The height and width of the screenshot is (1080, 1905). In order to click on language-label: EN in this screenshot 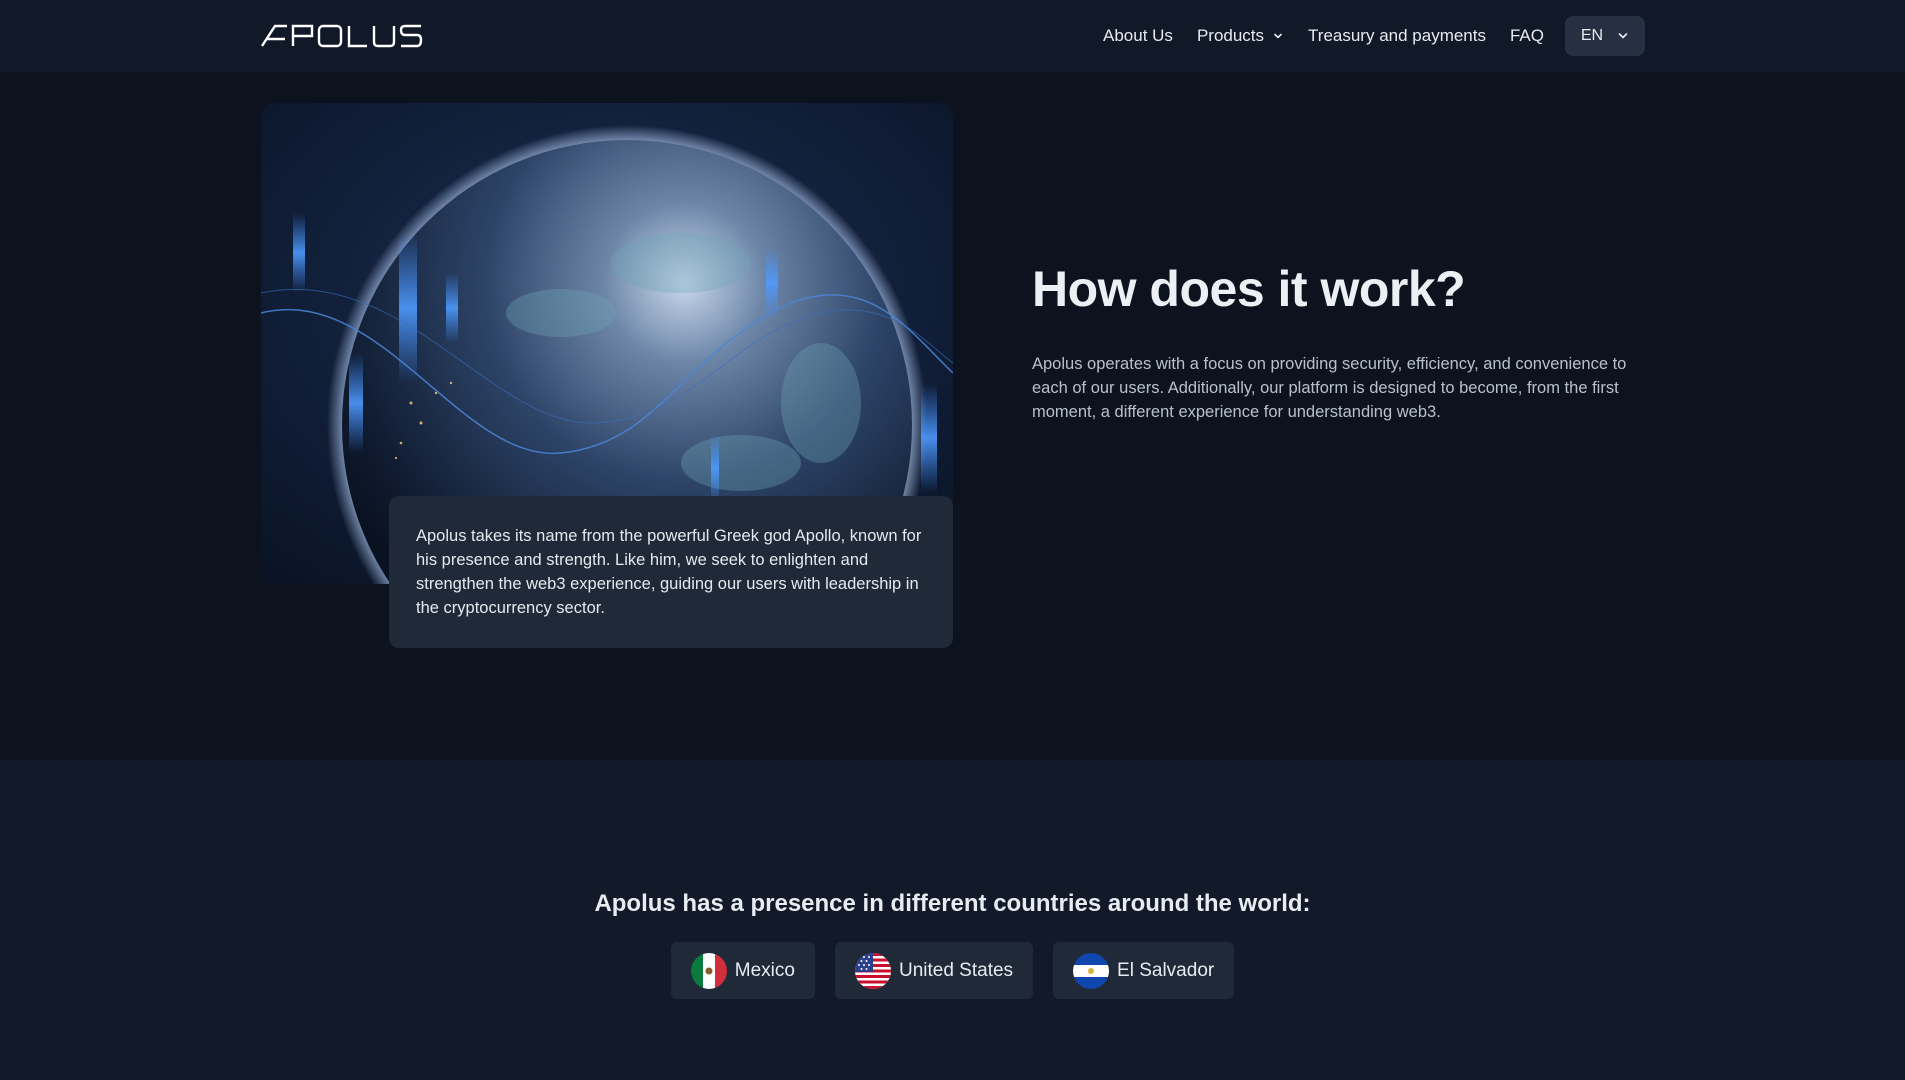, I will do `click(1592, 35)`.